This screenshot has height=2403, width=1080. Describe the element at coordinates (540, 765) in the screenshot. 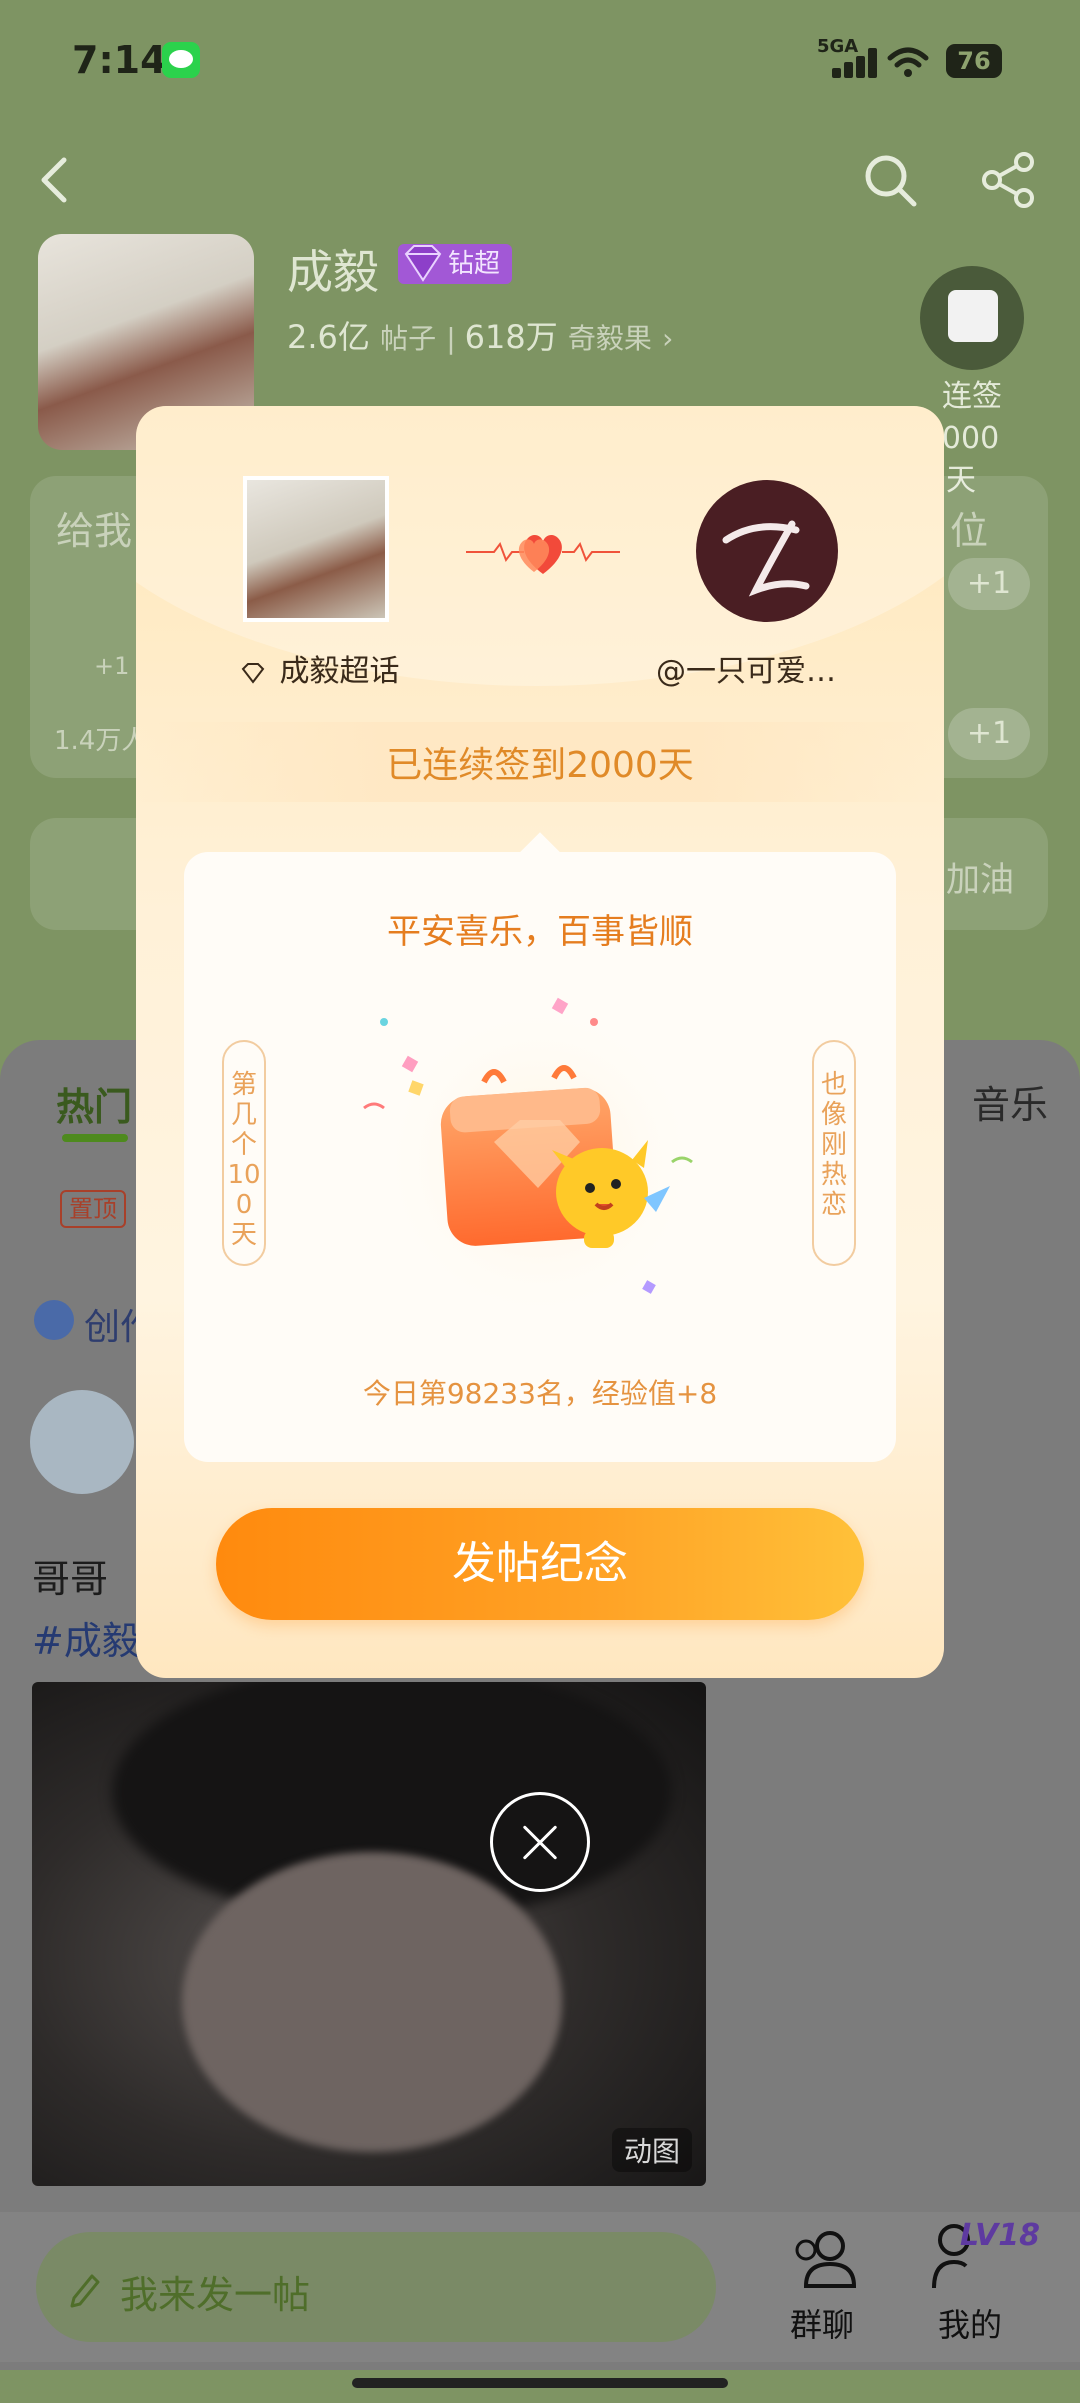

I see `streak-text: 已连续签到2000天` at that location.